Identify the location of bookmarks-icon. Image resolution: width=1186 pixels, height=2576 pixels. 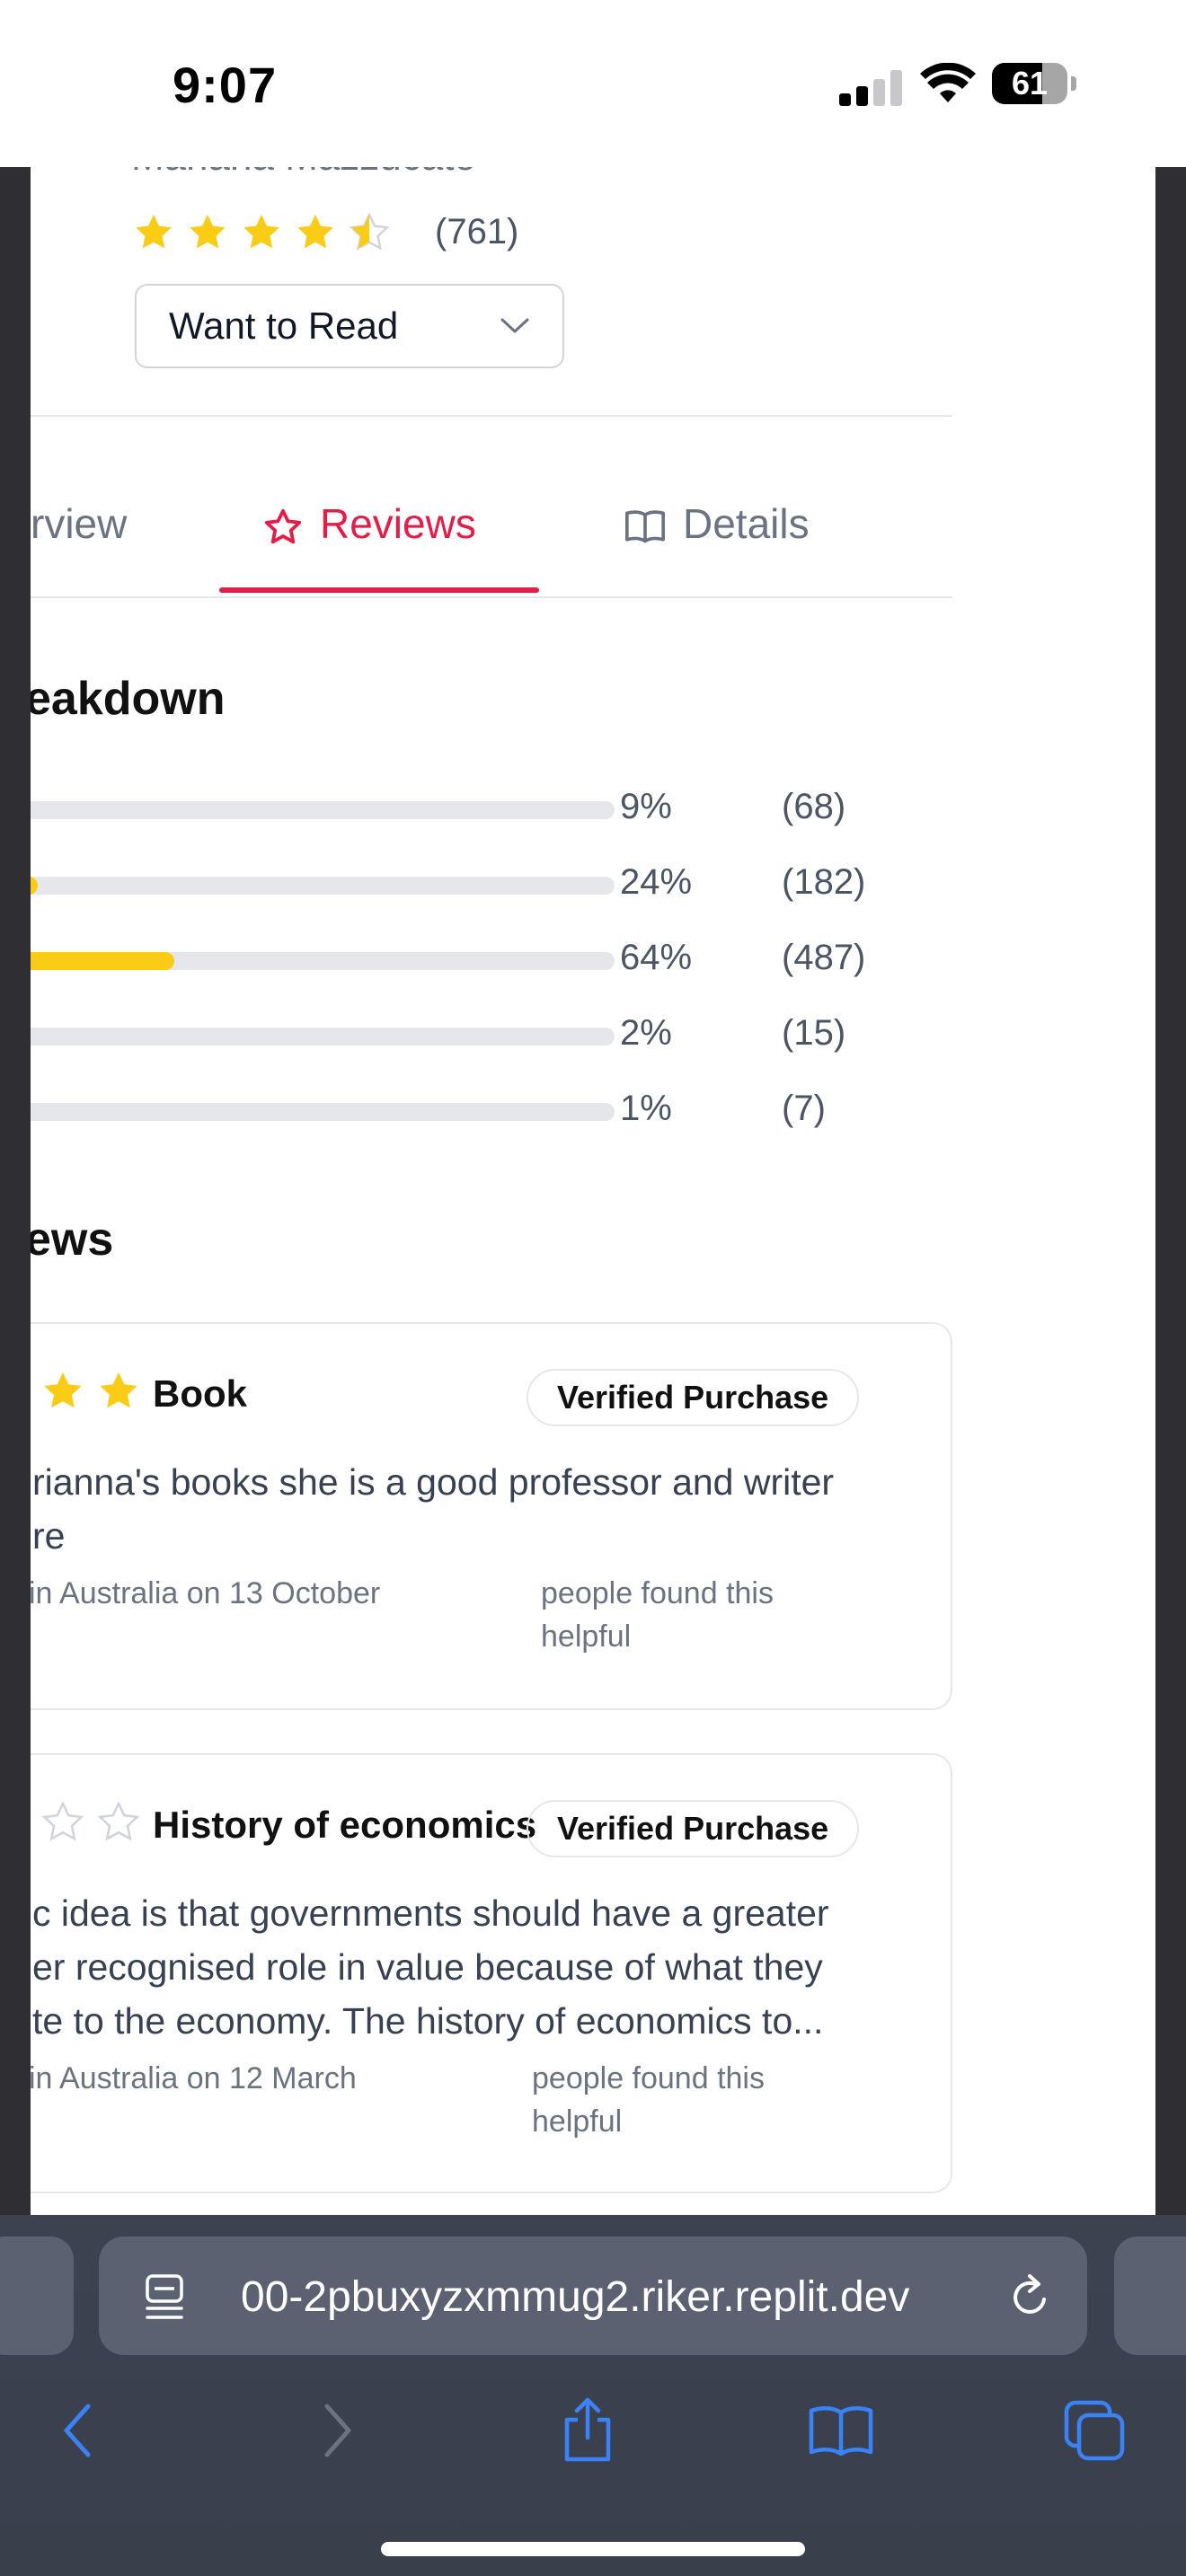
(841, 2431).